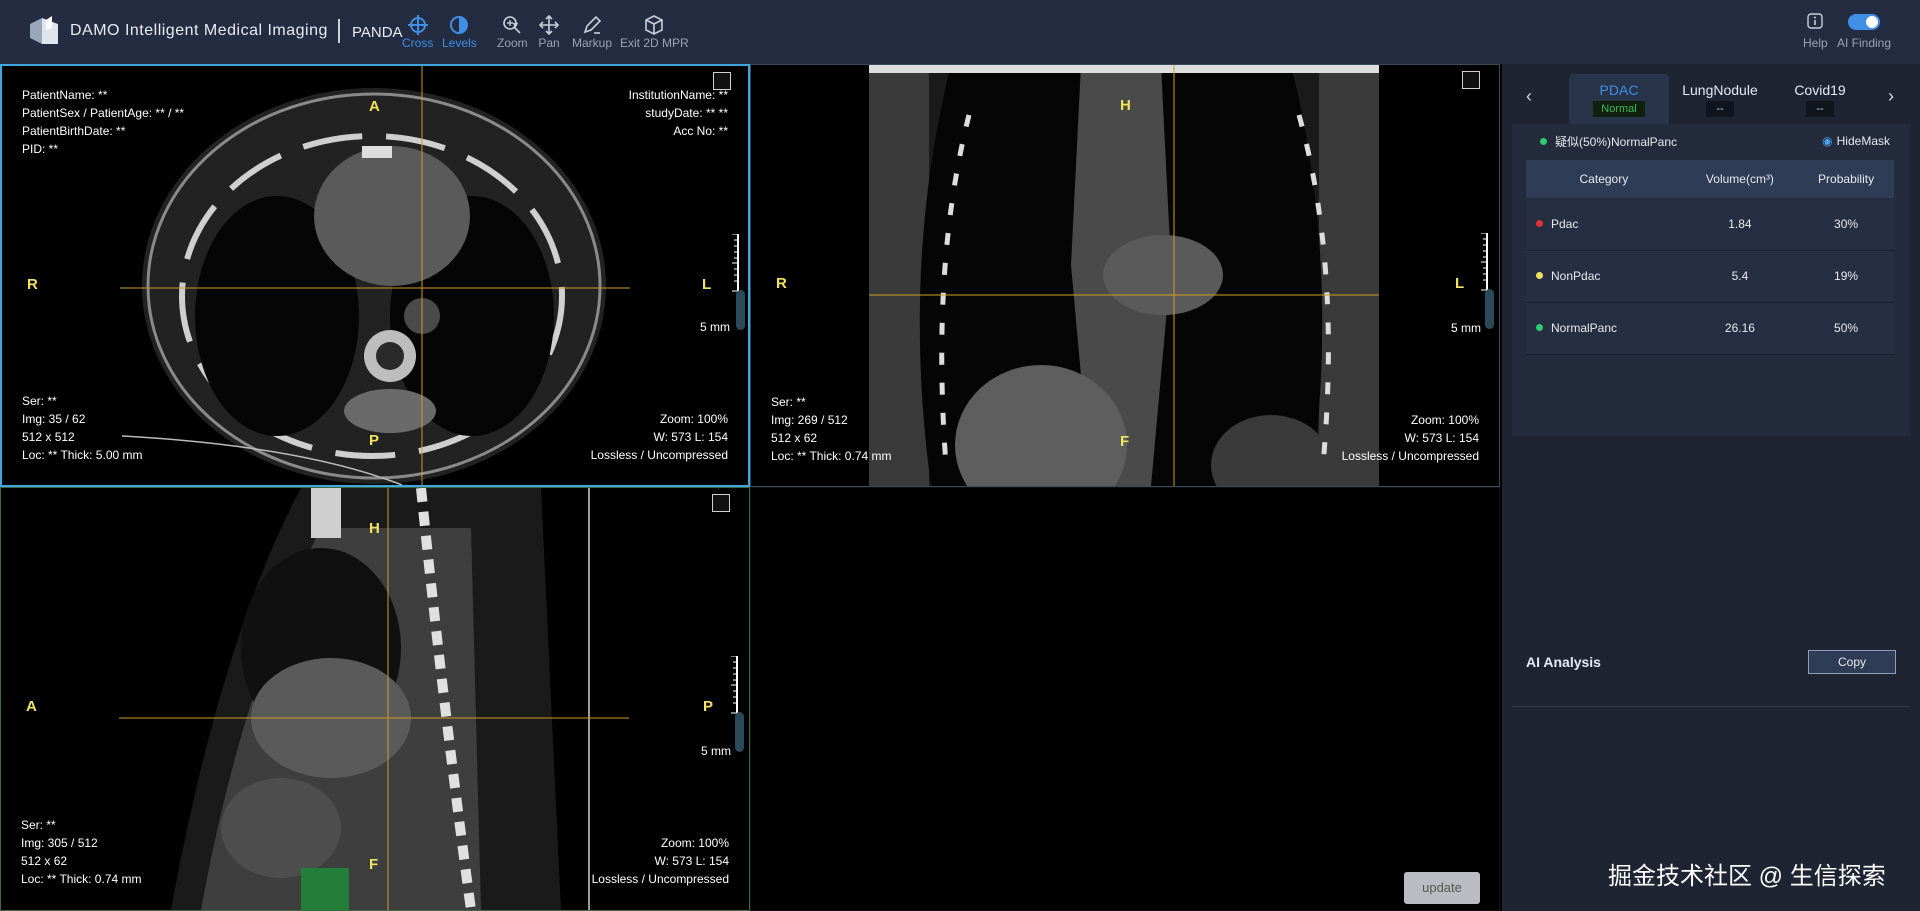  I want to click on app-title: DAMO Intelligent Medical Imaging, so click(199, 30).